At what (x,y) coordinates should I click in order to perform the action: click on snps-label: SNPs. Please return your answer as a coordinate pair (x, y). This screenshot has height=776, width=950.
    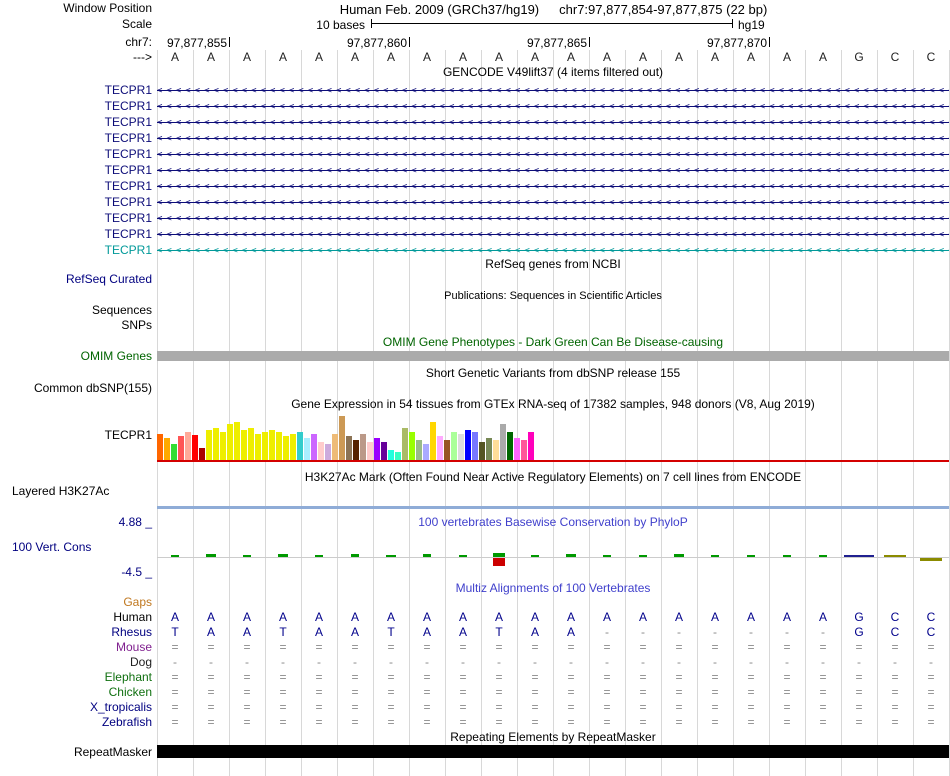
    Looking at the image, I should click on (76, 325).